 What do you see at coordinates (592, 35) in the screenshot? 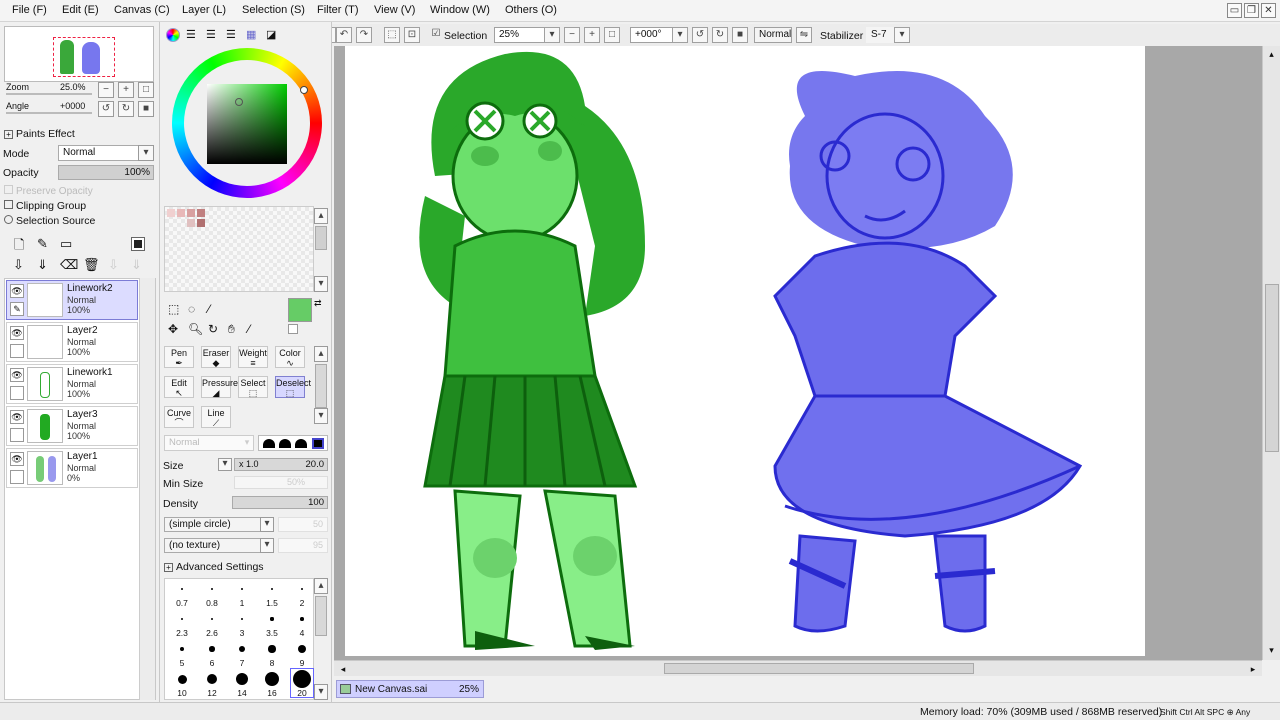
I see `zoom-in-icon: +` at bounding box center [592, 35].